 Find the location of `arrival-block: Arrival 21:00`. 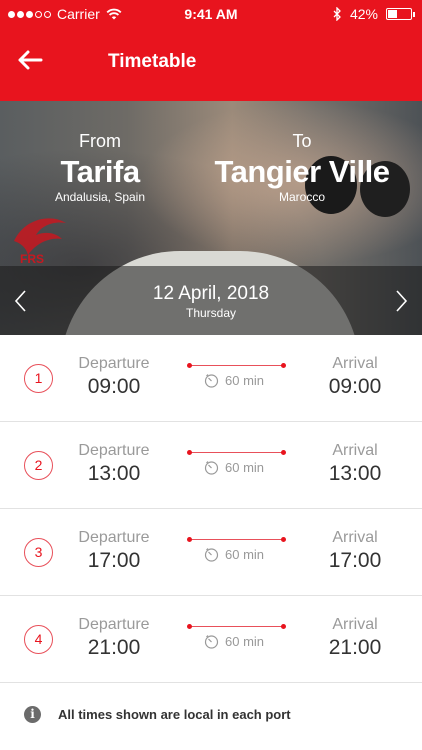

arrival-block: Arrival 21:00 is located at coordinates (355, 638).